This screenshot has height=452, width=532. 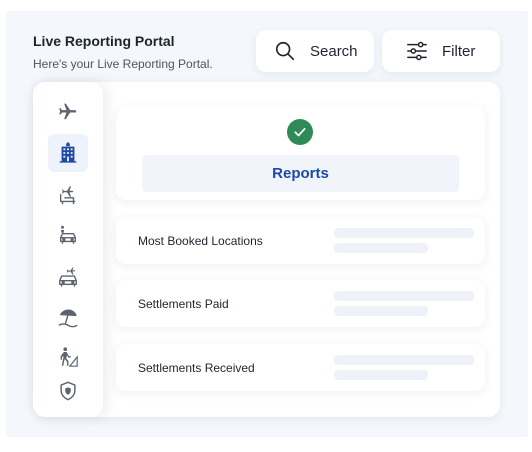 I want to click on sidebar, so click(x=68, y=249).